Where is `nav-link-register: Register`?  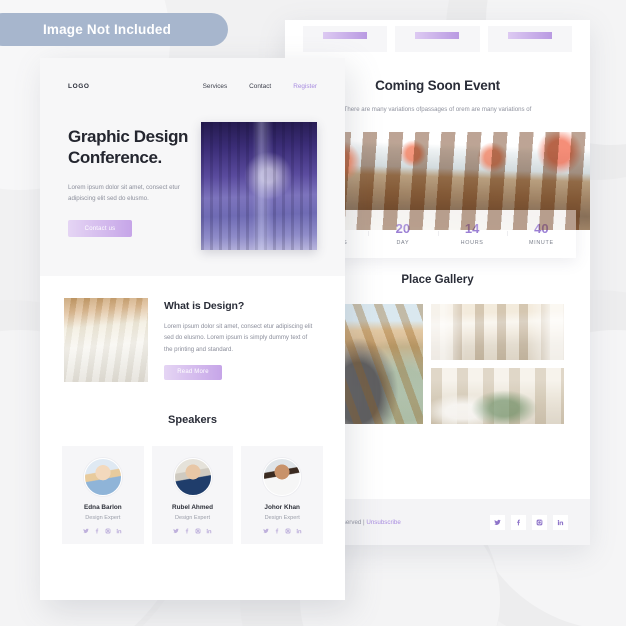
nav-link-register: Register is located at coordinates (305, 86).